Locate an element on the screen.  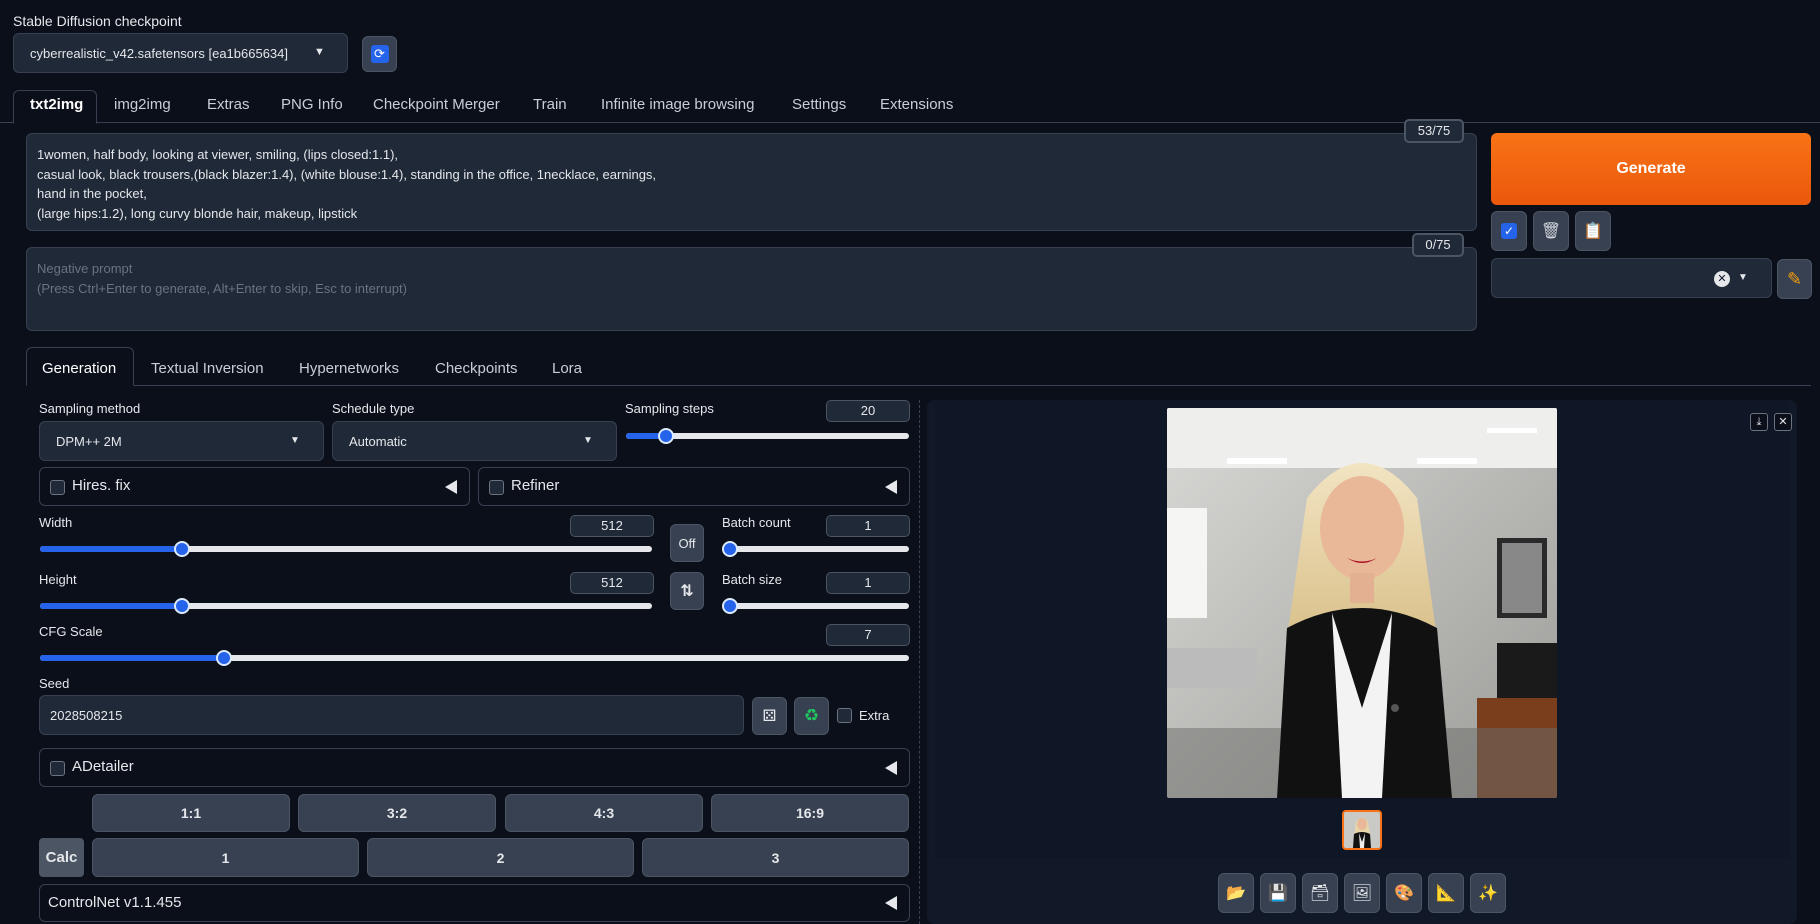
sampling-steps-slider is located at coordinates (767, 436).